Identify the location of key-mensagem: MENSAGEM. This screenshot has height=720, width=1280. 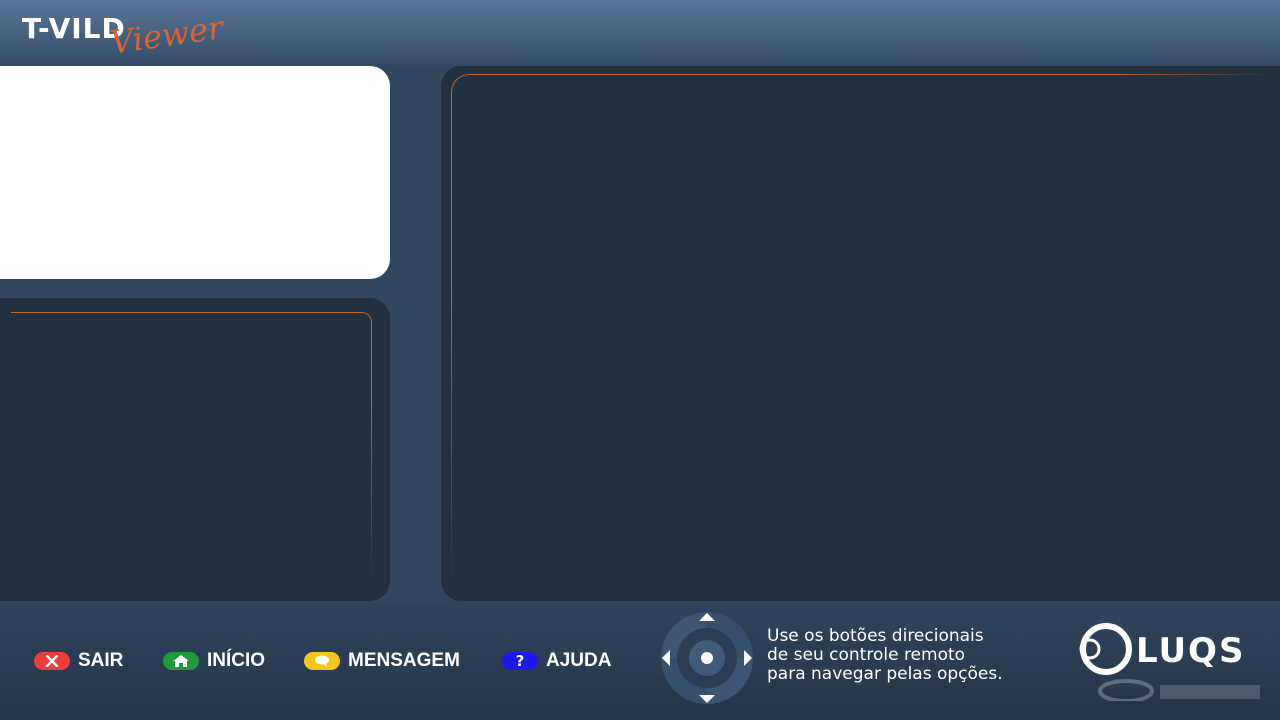
(382, 661).